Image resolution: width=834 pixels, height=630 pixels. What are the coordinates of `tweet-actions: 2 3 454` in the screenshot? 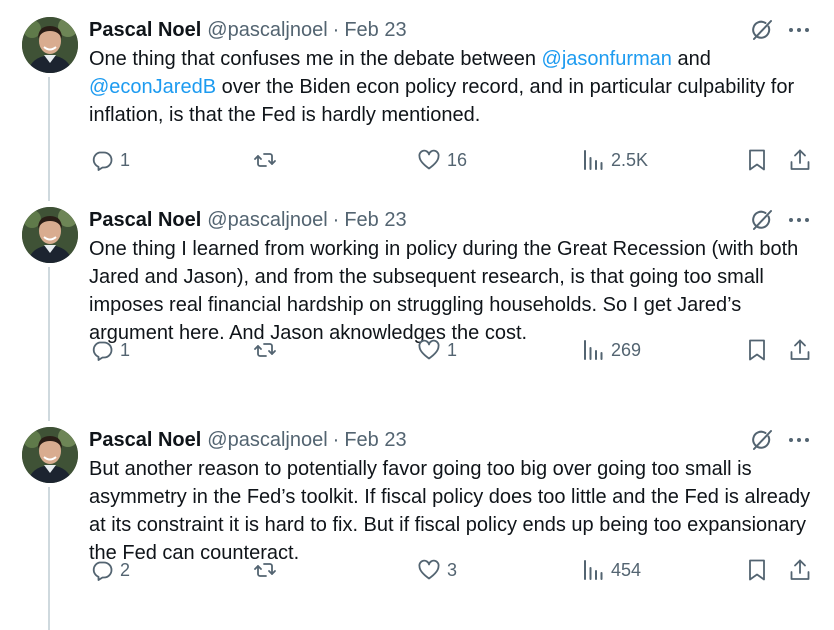 It's located at (417, 570).